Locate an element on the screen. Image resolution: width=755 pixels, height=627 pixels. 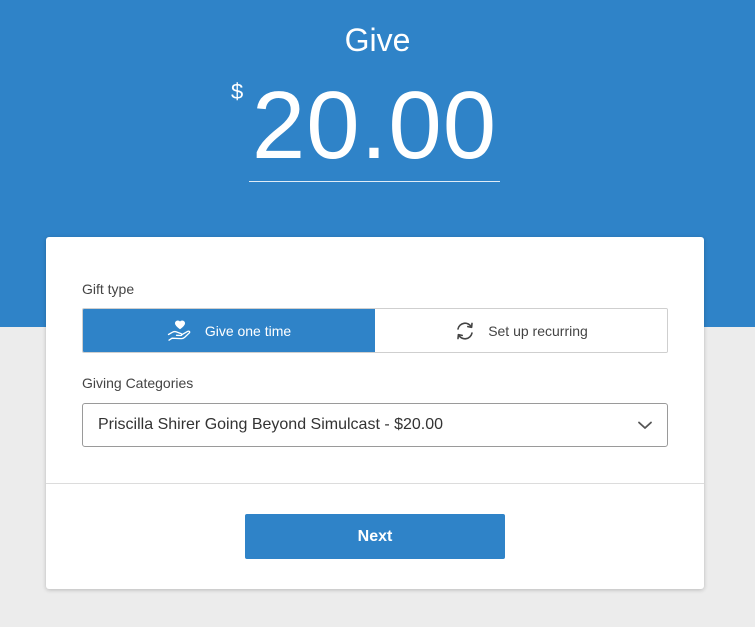
give-one-time-label: Give one time is located at coordinates (248, 330).